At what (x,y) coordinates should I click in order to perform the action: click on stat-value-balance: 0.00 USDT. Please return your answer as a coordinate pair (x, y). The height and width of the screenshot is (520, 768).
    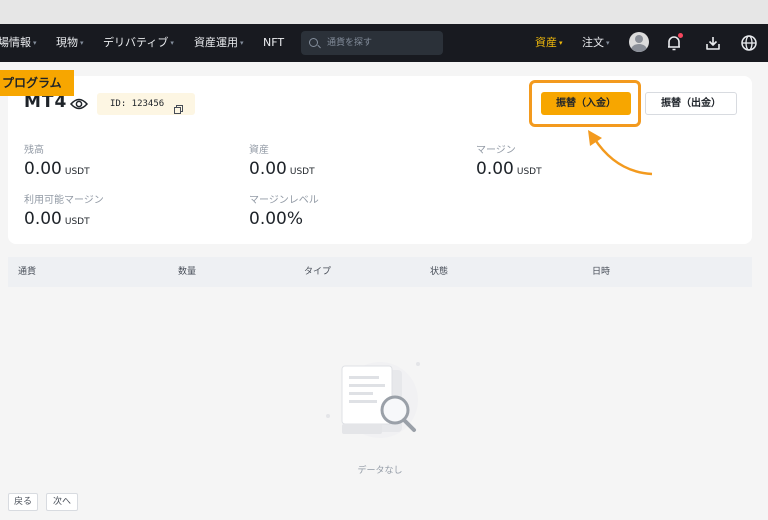
    Looking at the image, I should click on (57, 169).